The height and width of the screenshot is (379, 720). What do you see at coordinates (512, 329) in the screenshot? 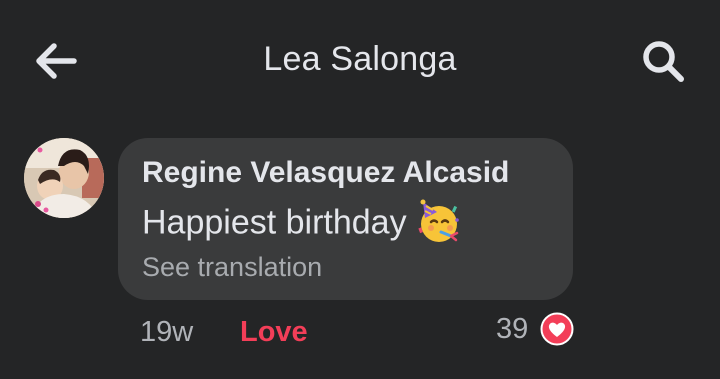
I see `reaction-count: 39` at bounding box center [512, 329].